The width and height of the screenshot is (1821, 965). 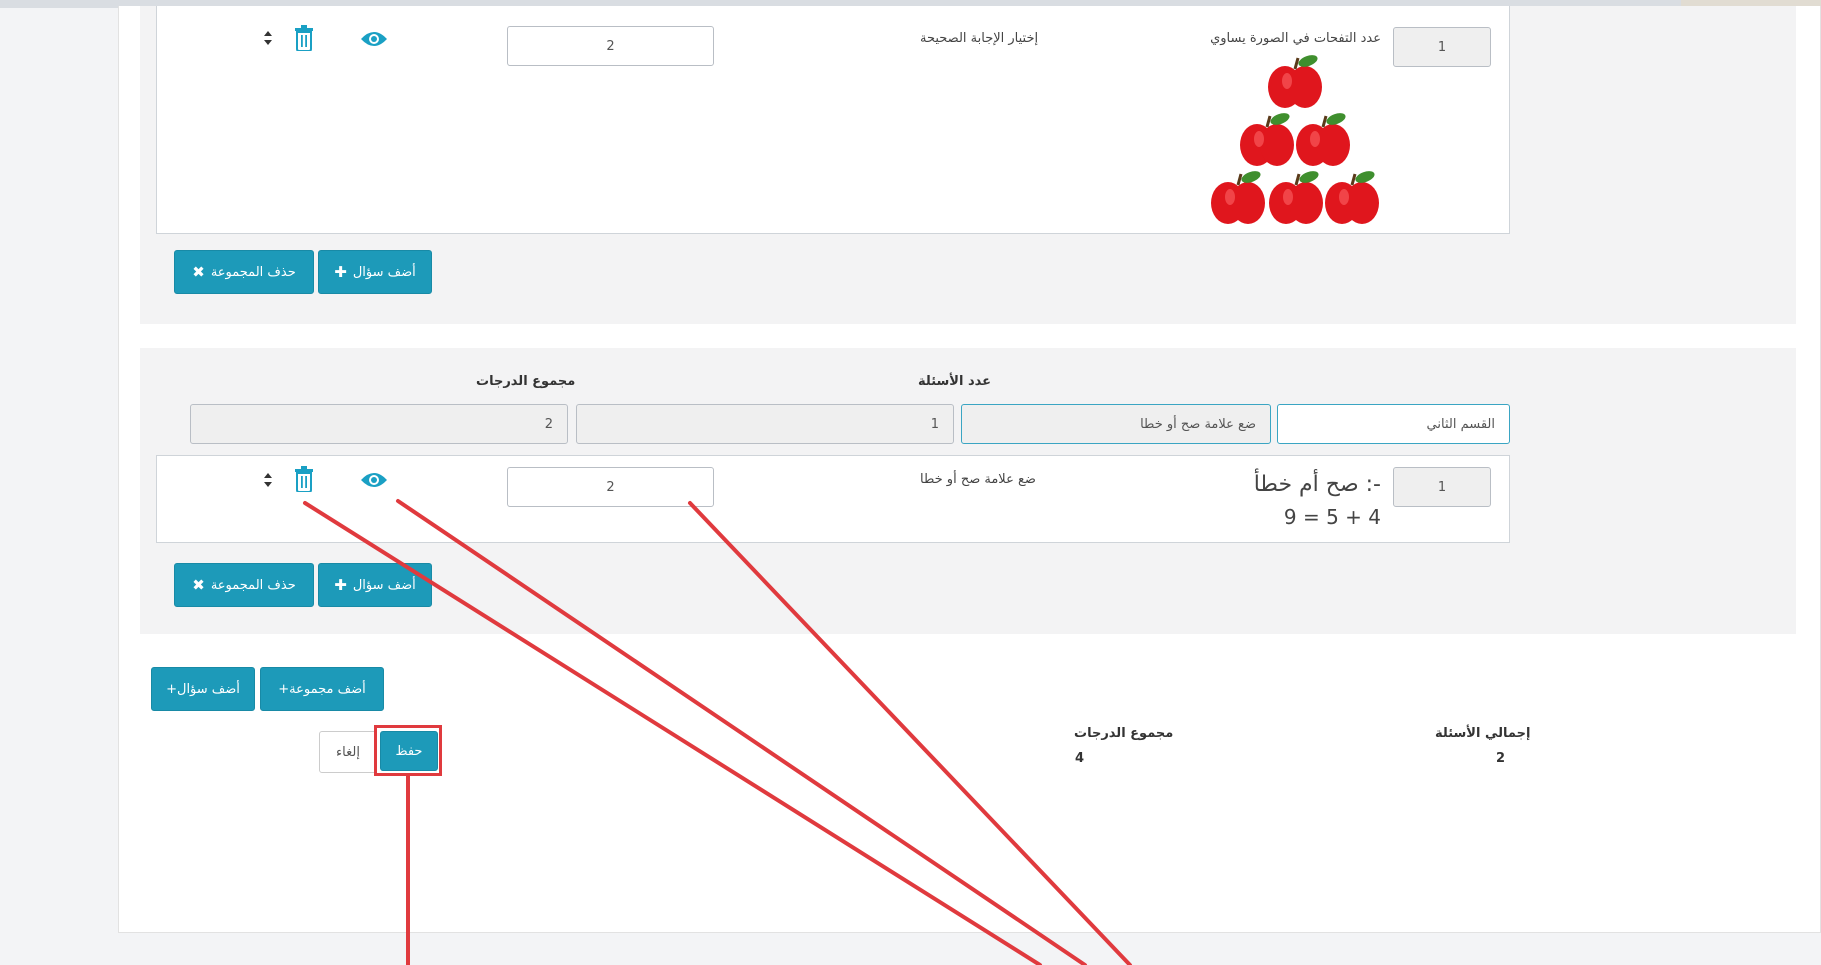 I want to click on annotation-line-grade, so click(x=910, y=733).